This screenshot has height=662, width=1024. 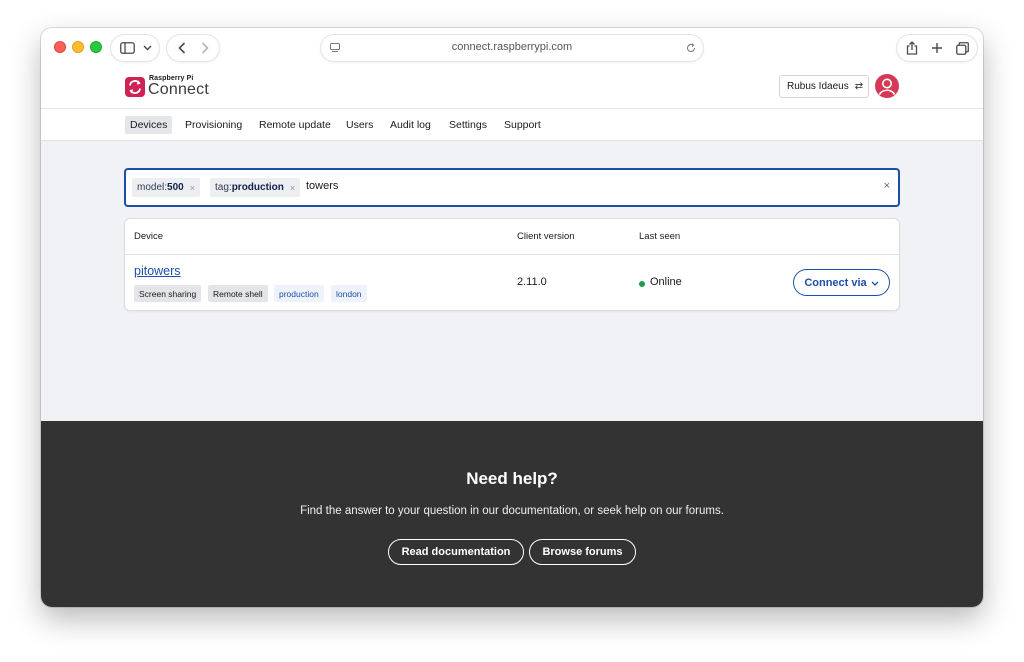 I want to click on nav-item-provisioning: Provisioning, so click(x=213, y=125).